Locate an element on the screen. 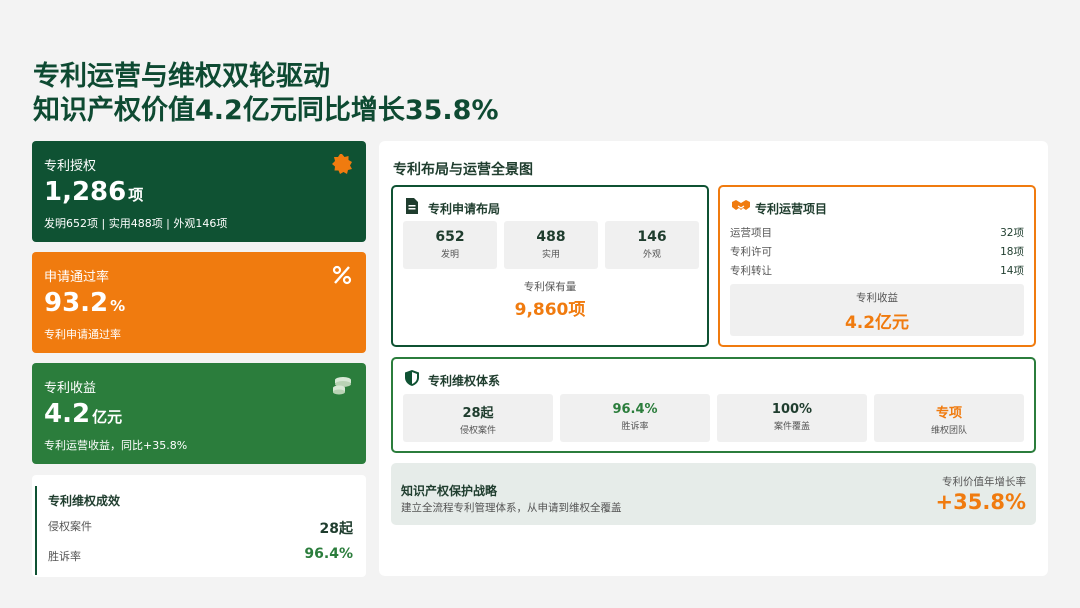  stat-tile: 专项 维权团队 is located at coordinates (949, 418).